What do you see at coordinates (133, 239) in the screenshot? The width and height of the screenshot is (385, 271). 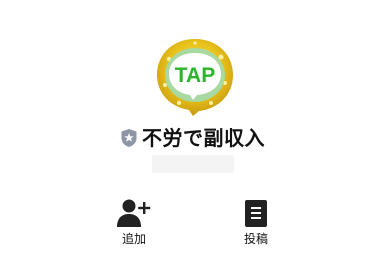 I see `add-friend-label: 追加` at bounding box center [133, 239].